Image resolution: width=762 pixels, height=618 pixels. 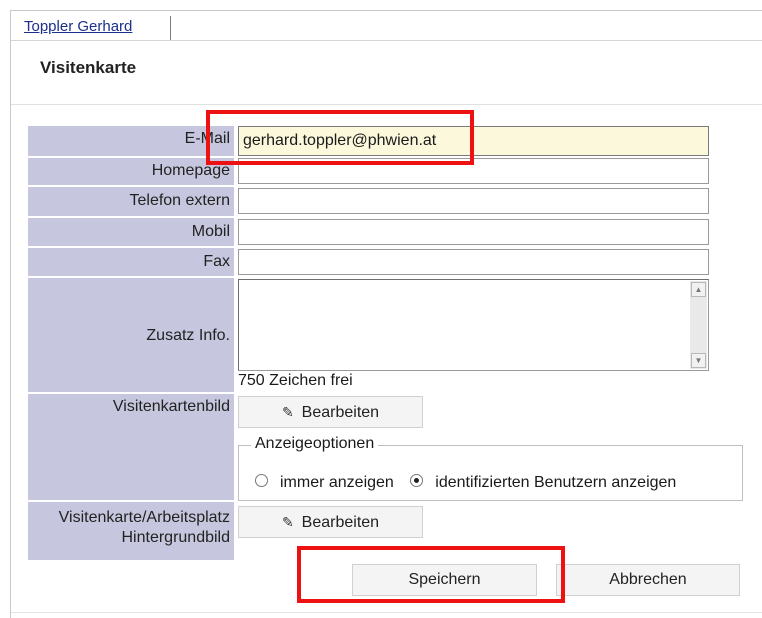 I want to click on hintergrund-label-line1: Visitenkarte/Arbeitsplatz, so click(x=144, y=517).